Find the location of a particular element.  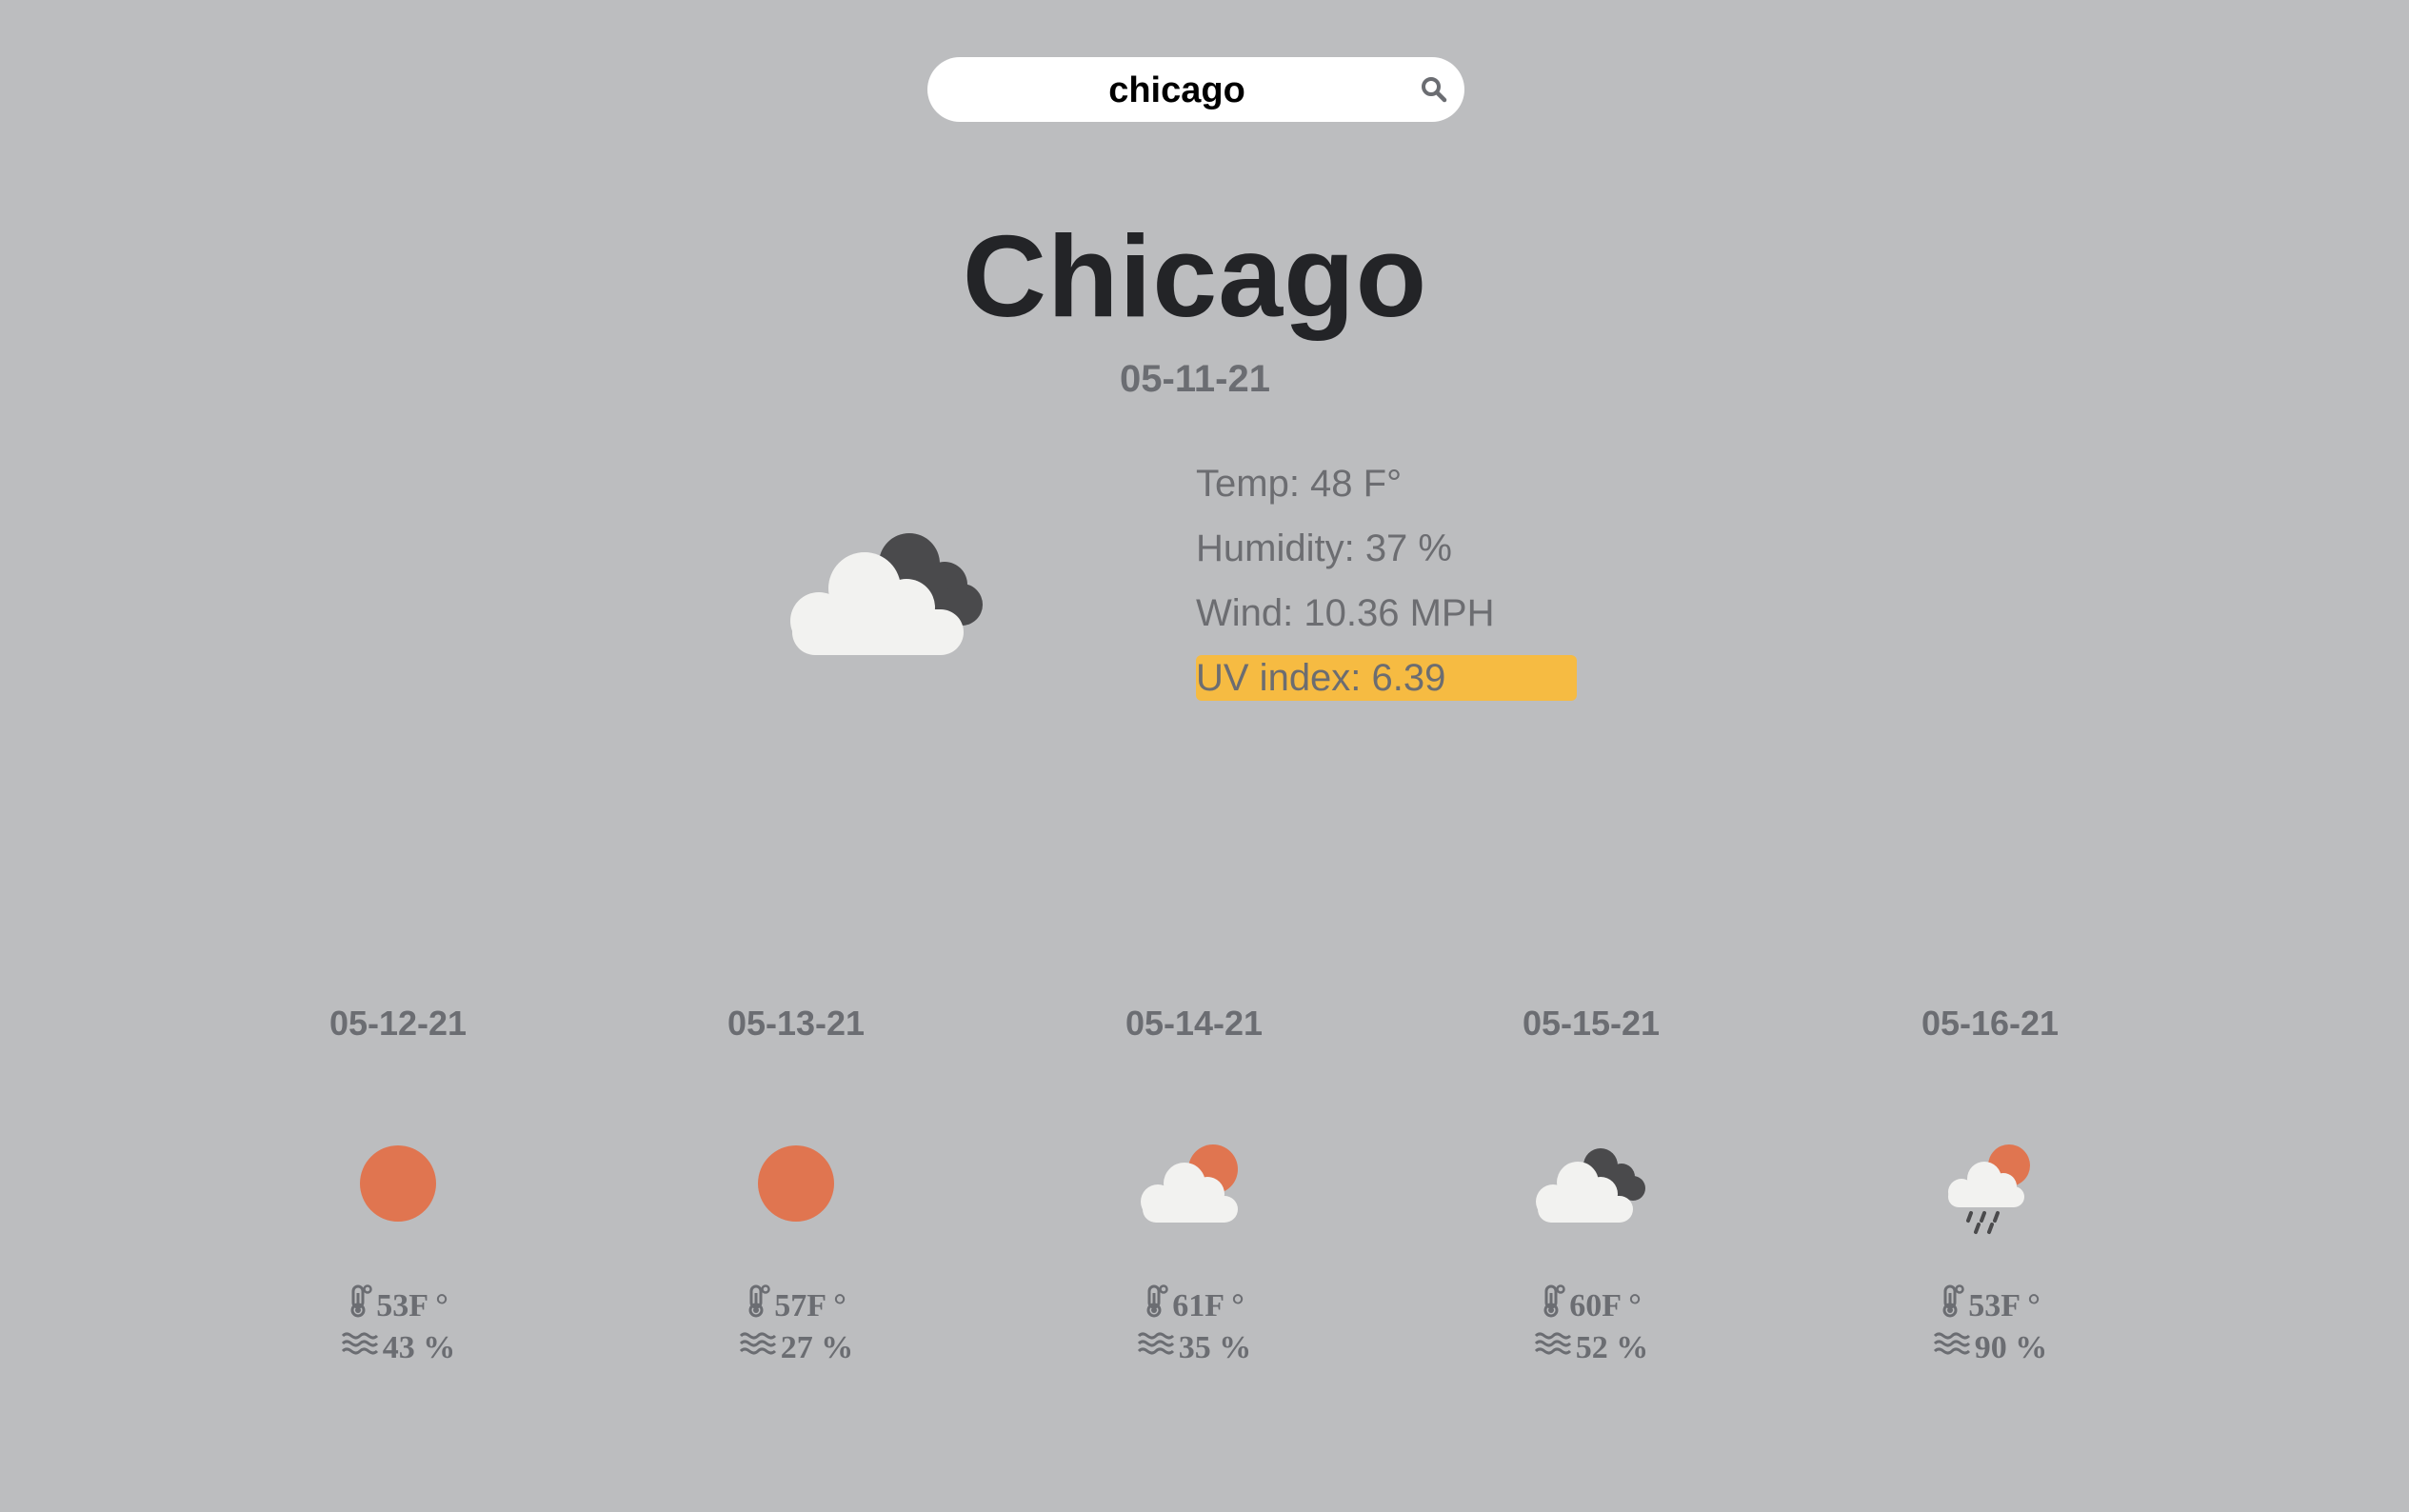

forecast-temp: 60F ° is located at coordinates (1605, 1305).